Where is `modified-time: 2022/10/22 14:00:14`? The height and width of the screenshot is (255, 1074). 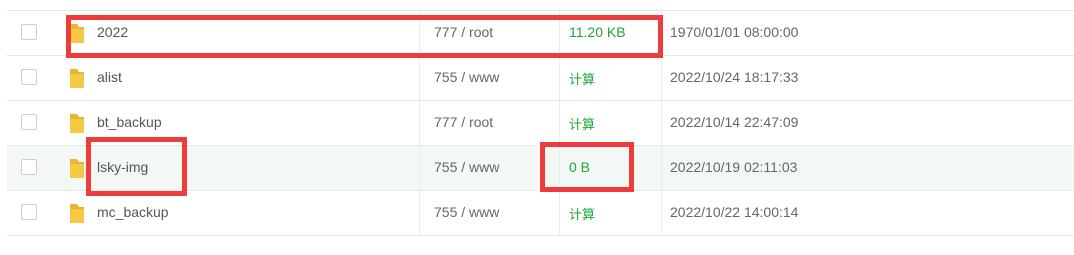
modified-time: 2022/10/22 14:00:14 is located at coordinates (734, 212).